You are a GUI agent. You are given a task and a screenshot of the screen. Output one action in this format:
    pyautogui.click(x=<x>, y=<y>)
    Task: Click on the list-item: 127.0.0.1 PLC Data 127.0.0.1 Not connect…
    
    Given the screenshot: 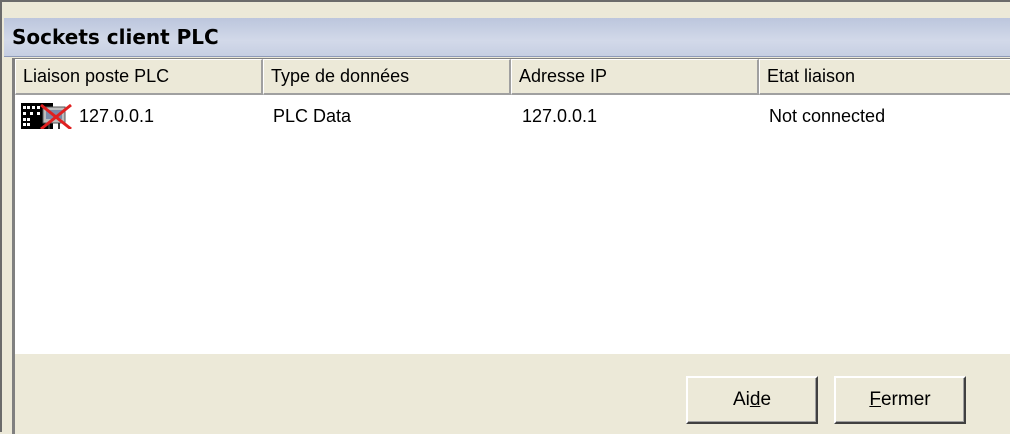 What is the action you would take?
    pyautogui.click(x=512, y=116)
    